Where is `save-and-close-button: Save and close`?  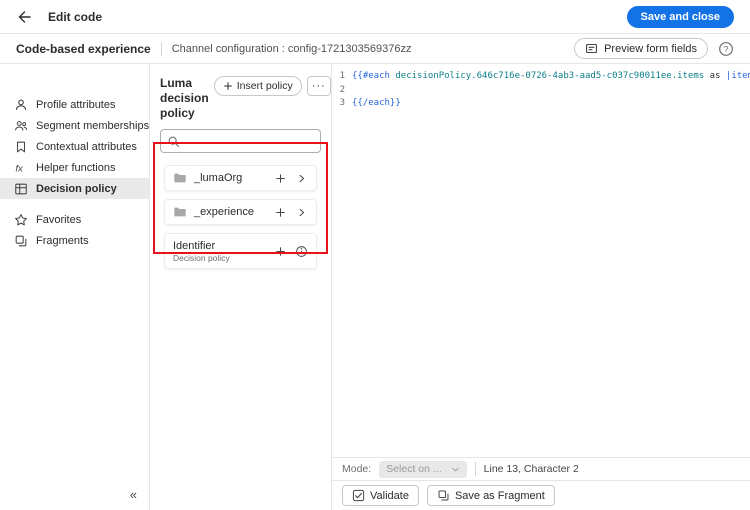
save-and-close-button: Save and close is located at coordinates (680, 16).